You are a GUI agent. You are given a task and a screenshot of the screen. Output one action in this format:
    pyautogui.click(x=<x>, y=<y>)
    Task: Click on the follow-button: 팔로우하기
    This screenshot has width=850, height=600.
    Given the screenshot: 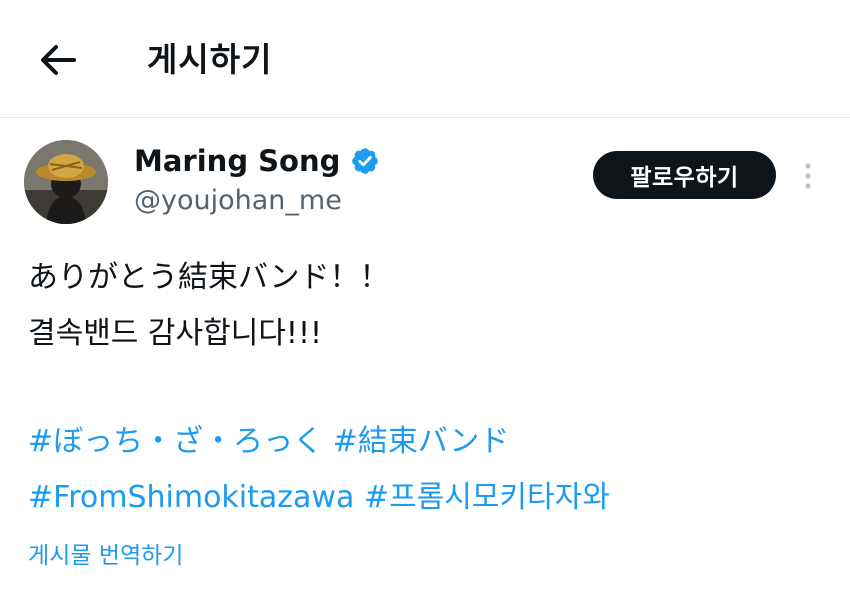 What is the action you would take?
    pyautogui.click(x=684, y=175)
    